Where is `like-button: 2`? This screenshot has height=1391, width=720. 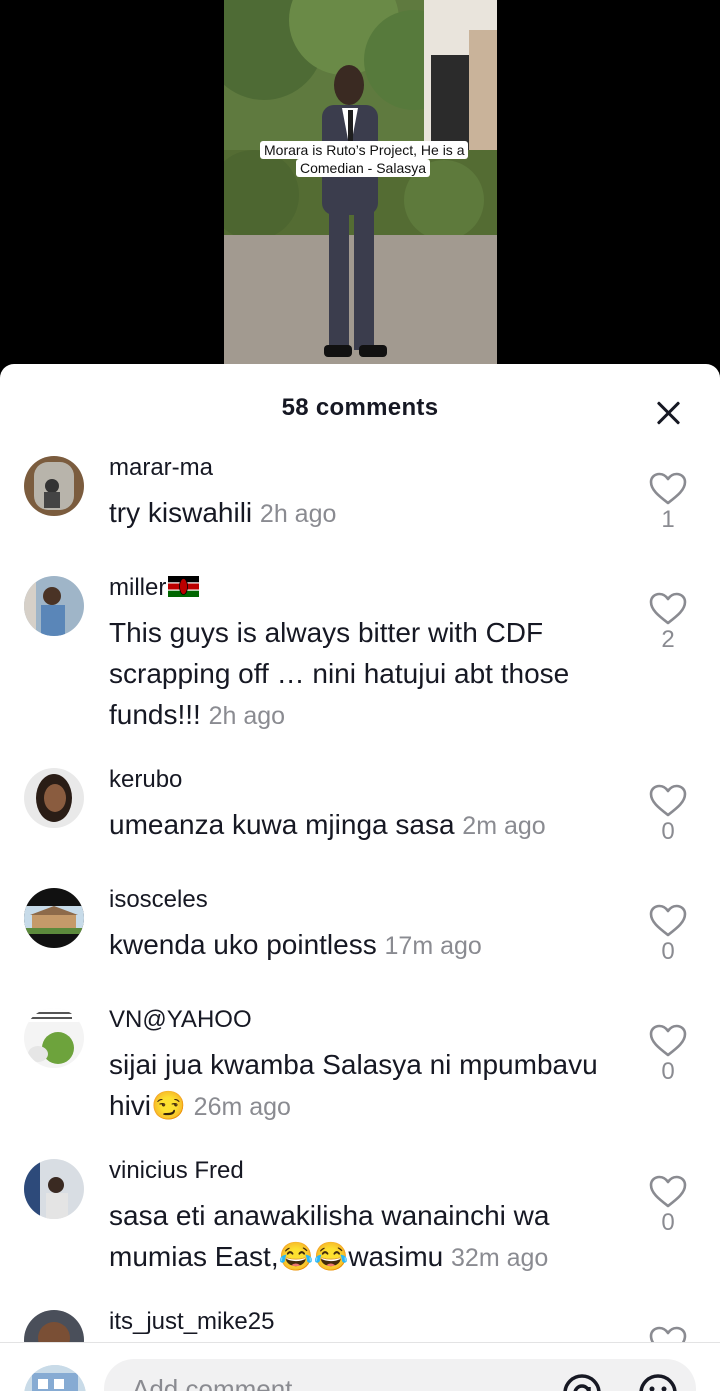 like-button: 2 is located at coordinates (668, 623).